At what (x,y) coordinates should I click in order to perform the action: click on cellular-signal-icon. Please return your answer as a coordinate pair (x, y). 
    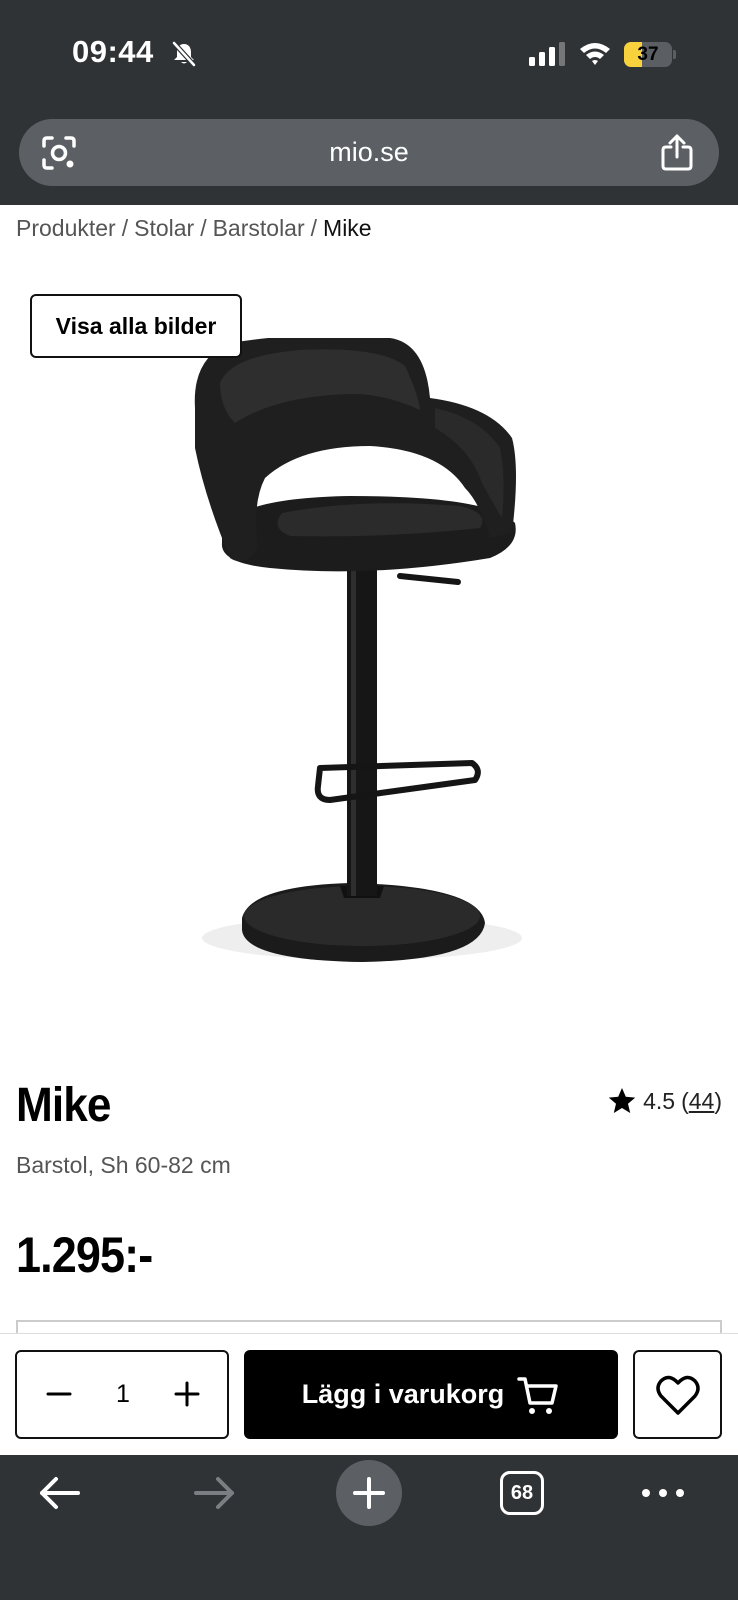
    Looking at the image, I should click on (547, 54).